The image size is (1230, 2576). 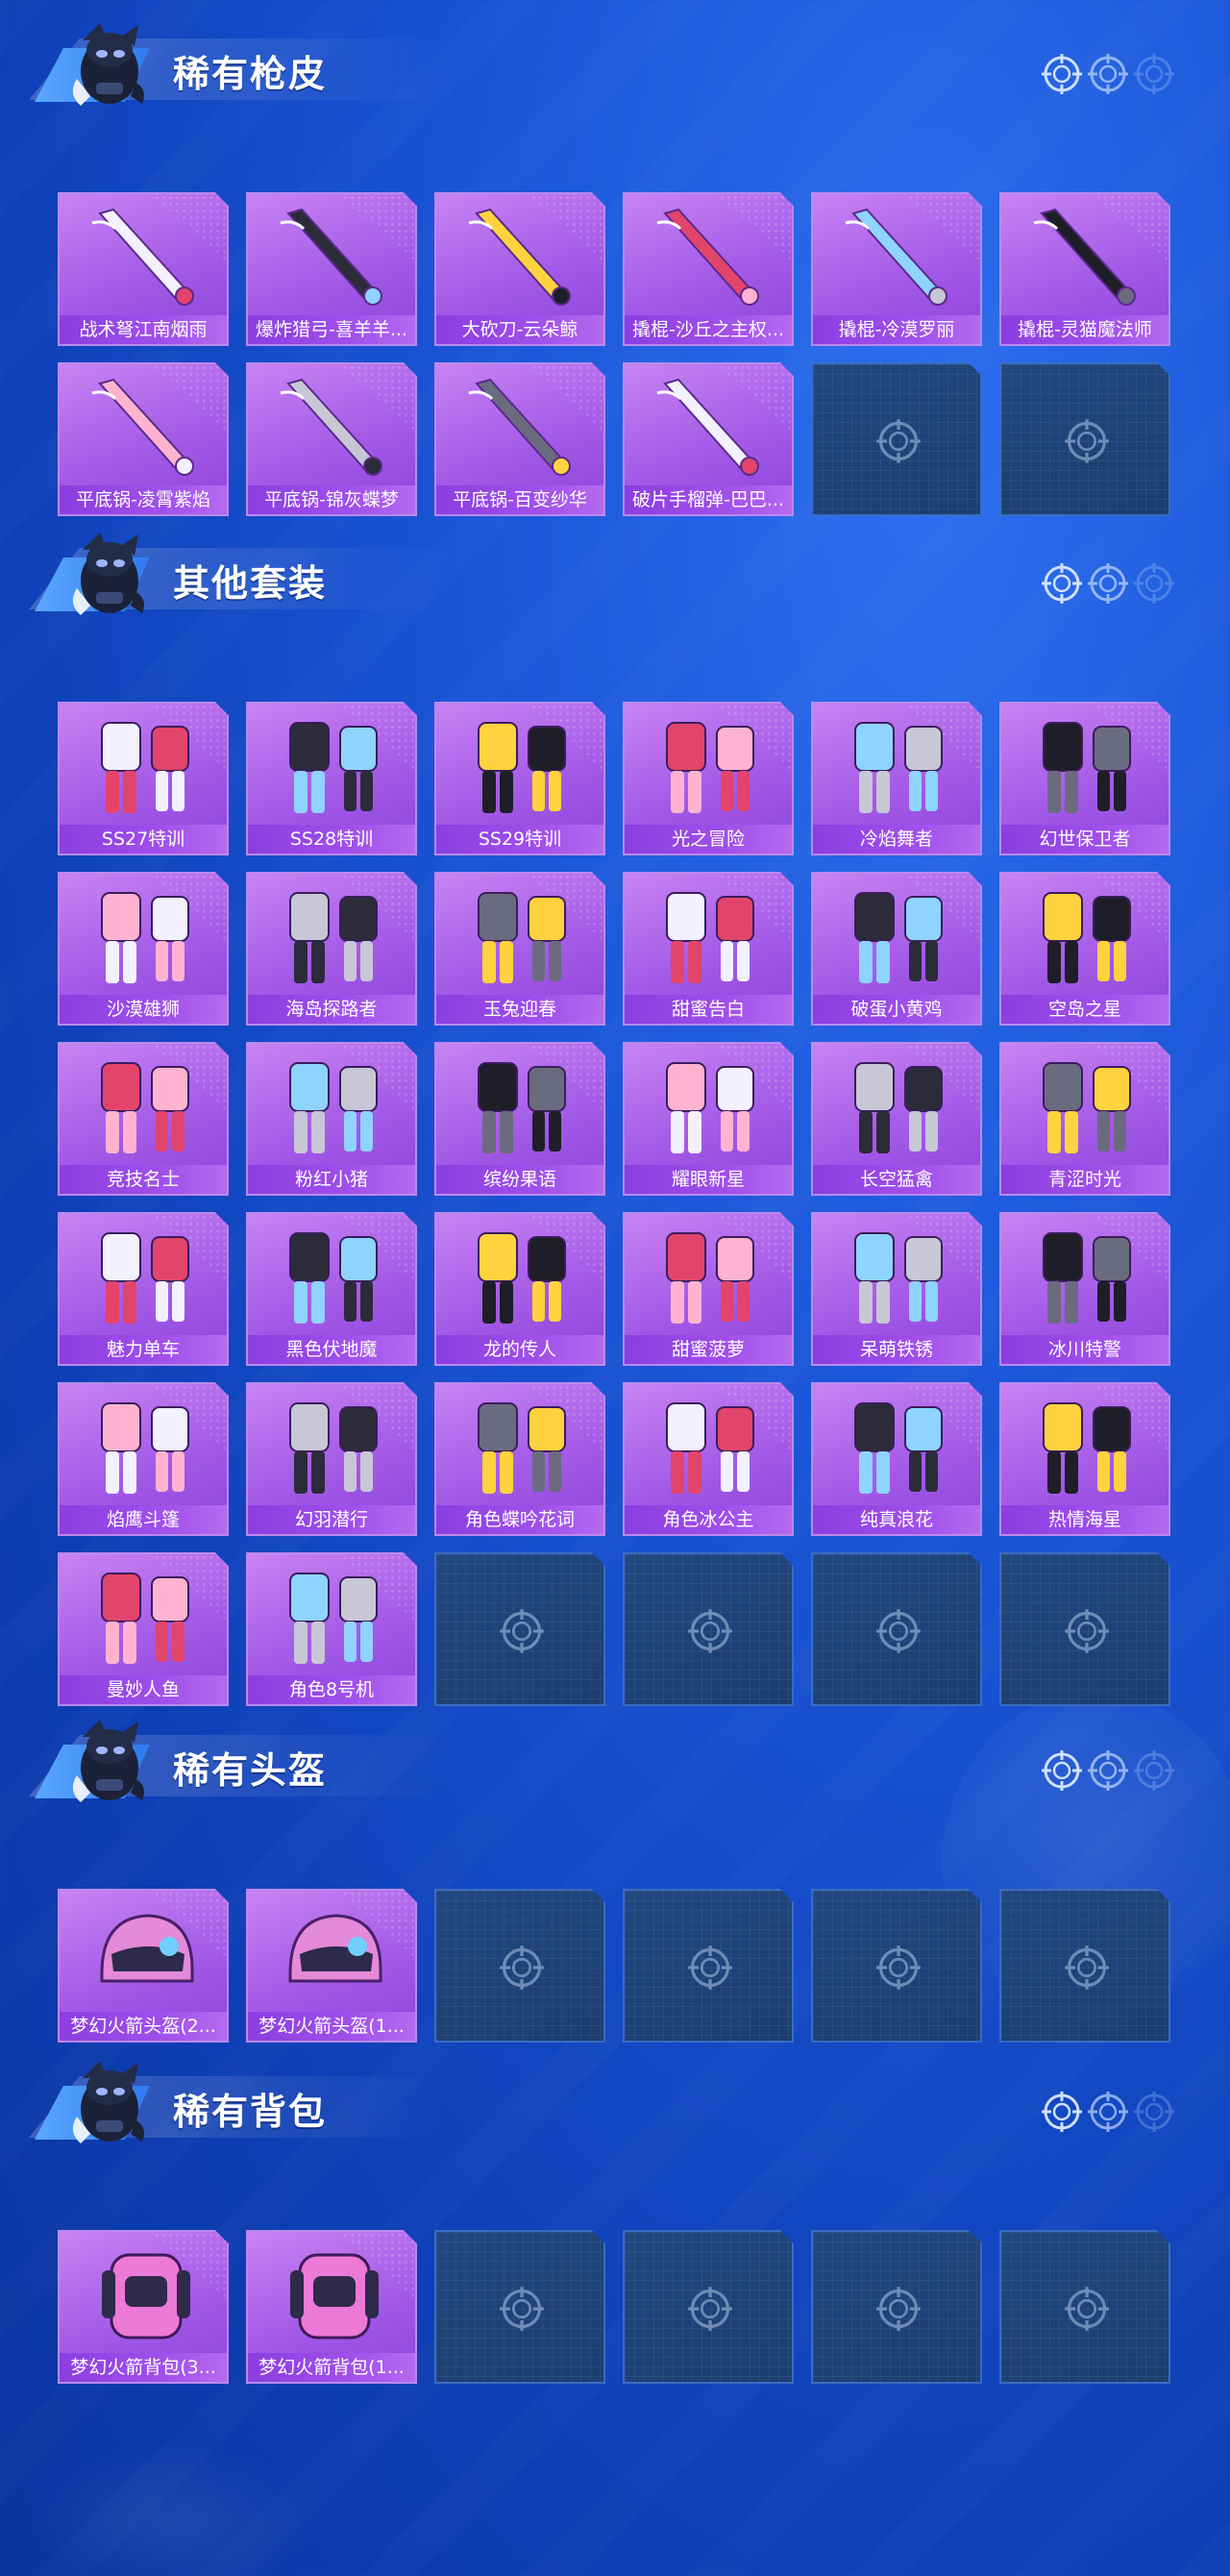 I want to click on item-label: 光之冒险, so click(x=709, y=839).